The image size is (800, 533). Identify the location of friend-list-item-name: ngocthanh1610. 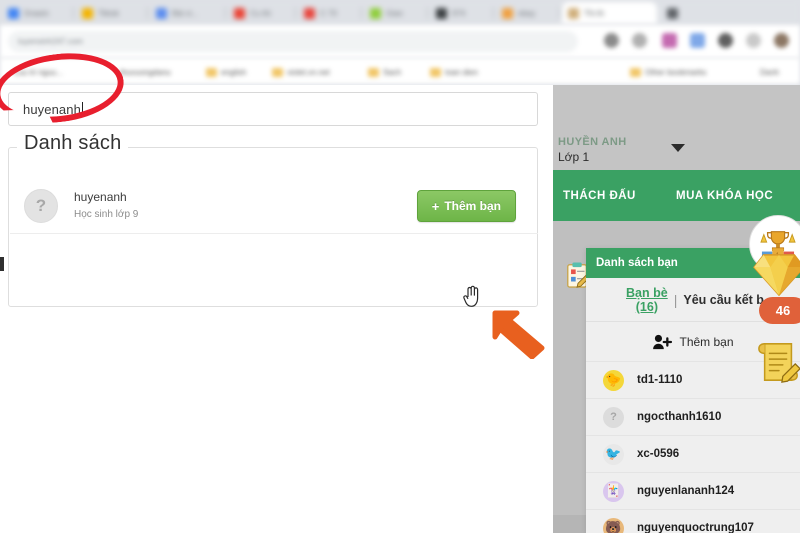
(679, 417).